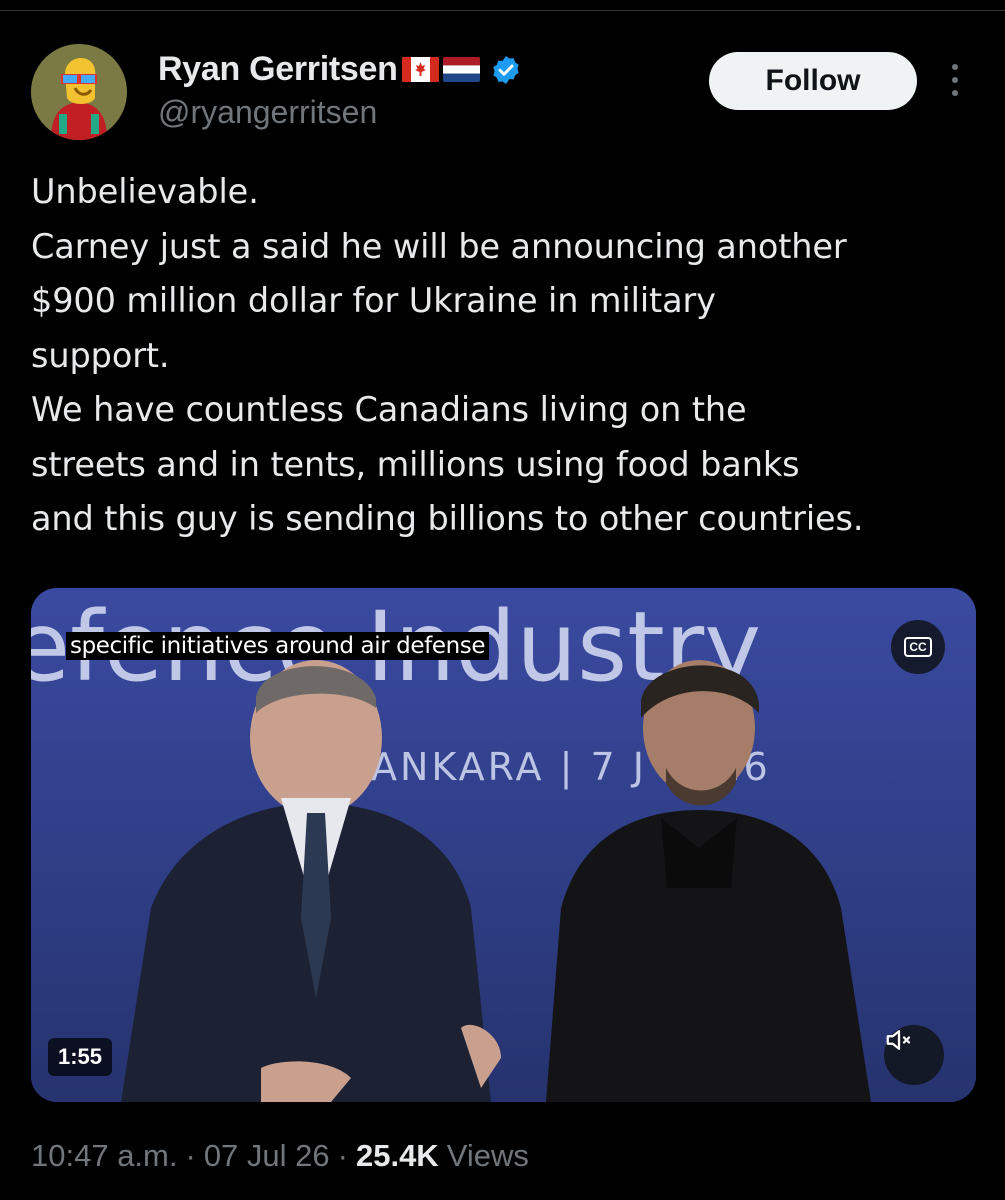 The height and width of the screenshot is (1200, 1005). I want to click on author-handle: @ryangerritsen, so click(267, 112).